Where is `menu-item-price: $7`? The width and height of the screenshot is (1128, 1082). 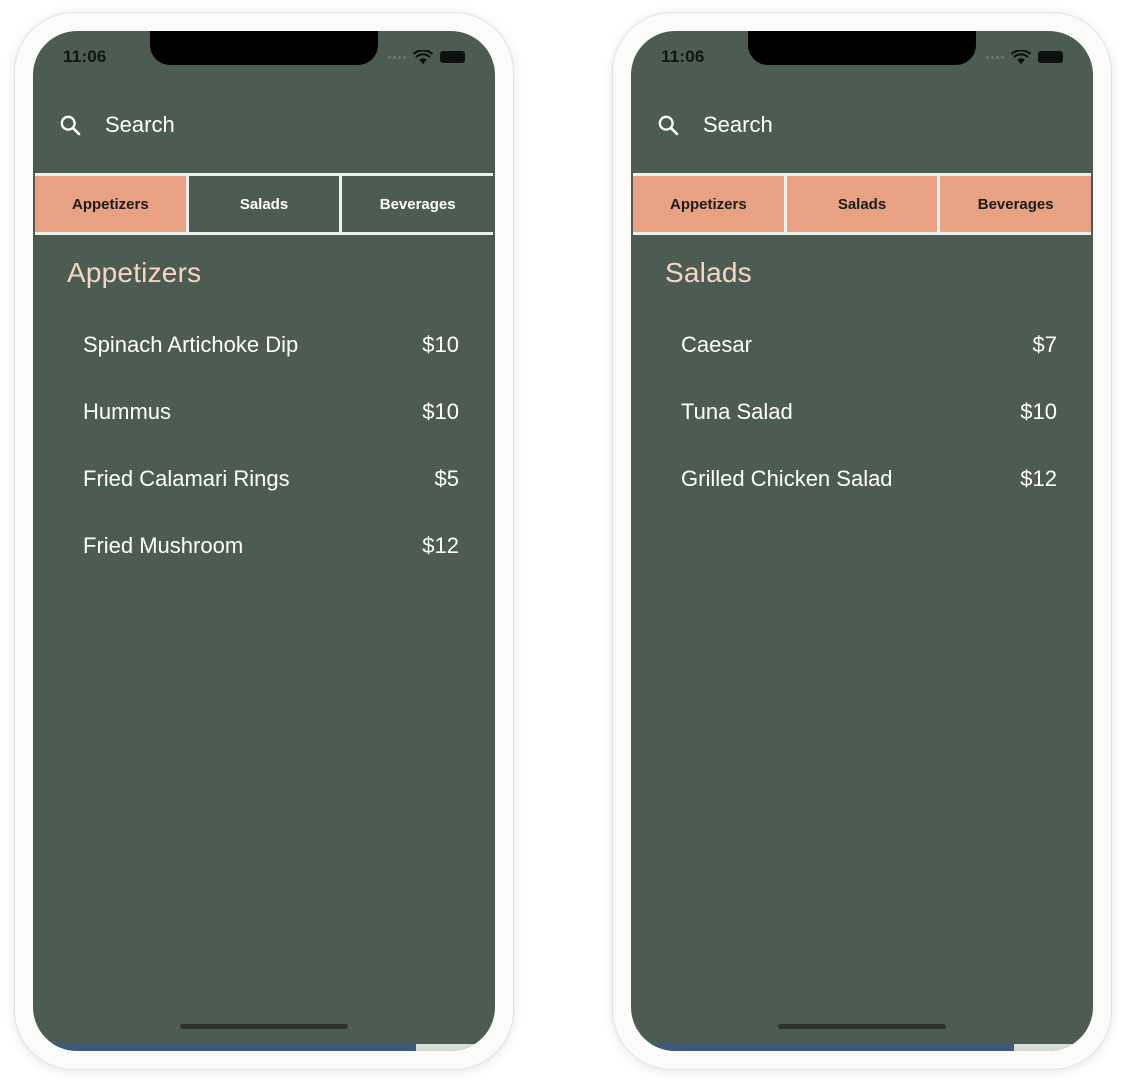
menu-item-price: $7 is located at coordinates (1044, 344).